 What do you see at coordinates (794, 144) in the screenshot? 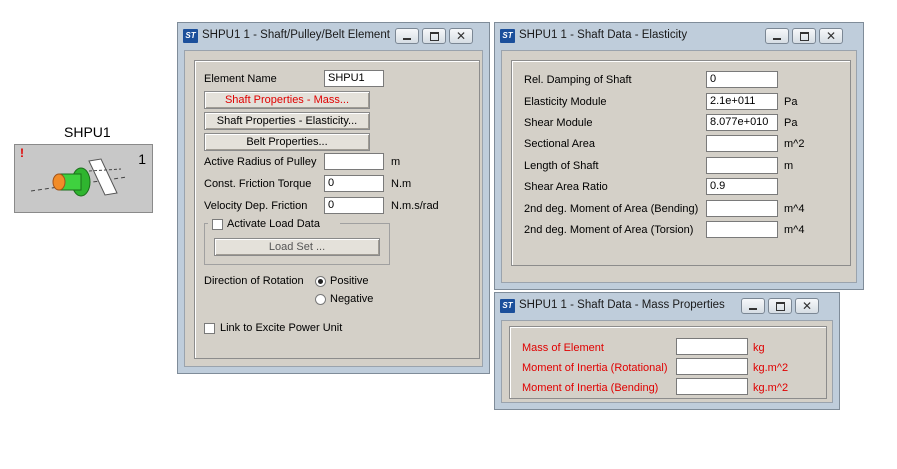
I see `sectional-area-unit: m^2` at bounding box center [794, 144].